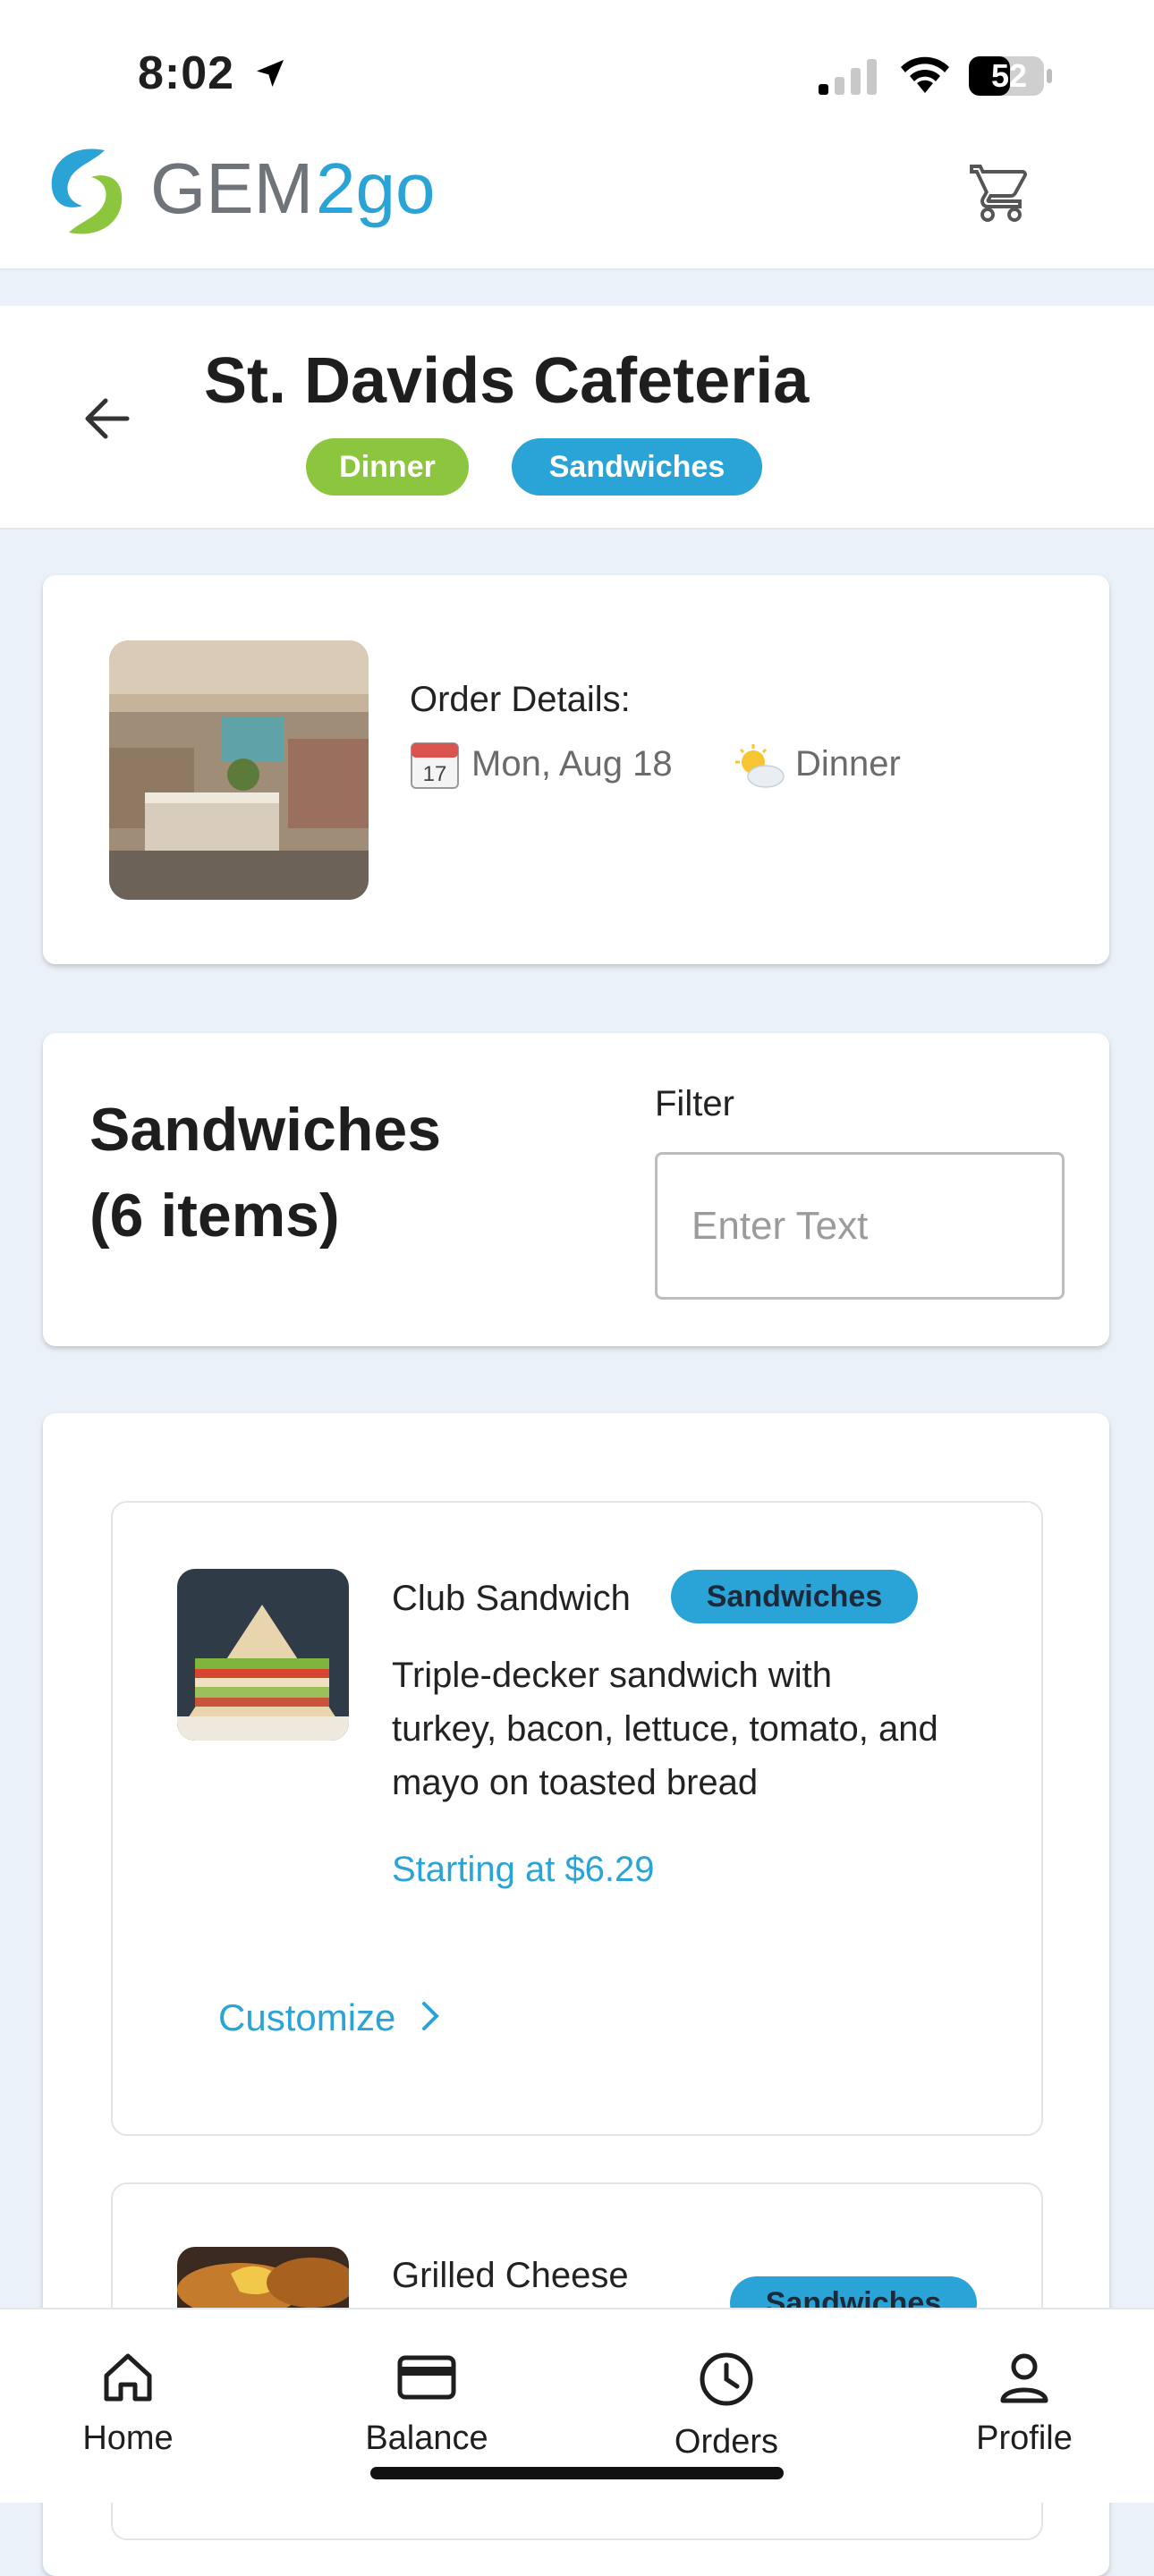 The height and width of the screenshot is (2576, 1154). What do you see at coordinates (313, 1172) in the screenshot?
I see `section-title: Sandwiches (6 items)` at bounding box center [313, 1172].